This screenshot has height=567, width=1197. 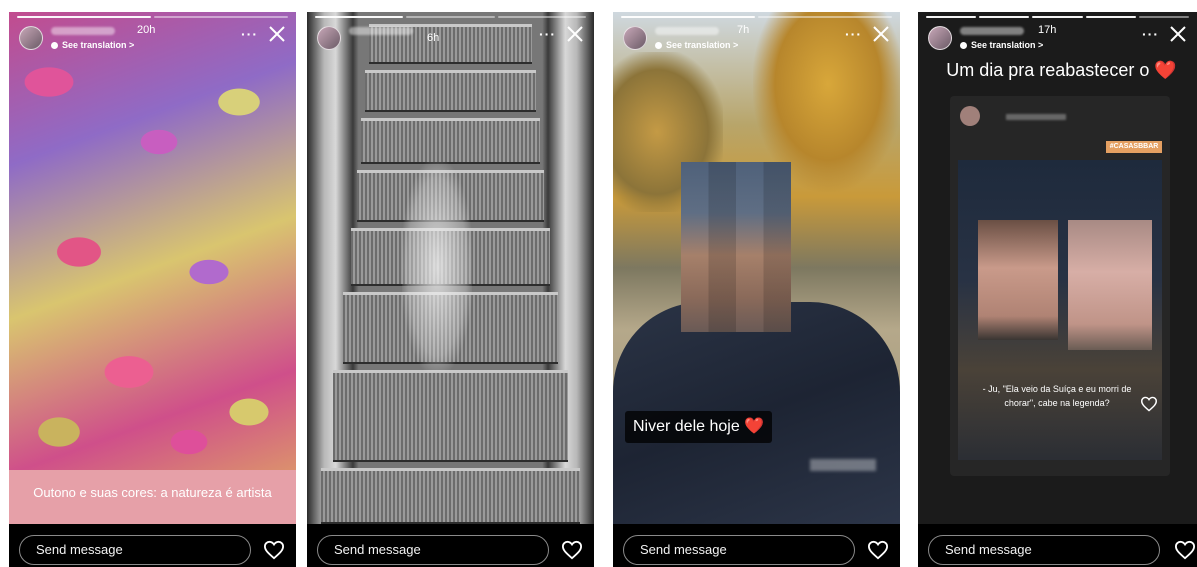 What do you see at coordinates (843, 465) in the screenshot?
I see `blurred-mention` at bounding box center [843, 465].